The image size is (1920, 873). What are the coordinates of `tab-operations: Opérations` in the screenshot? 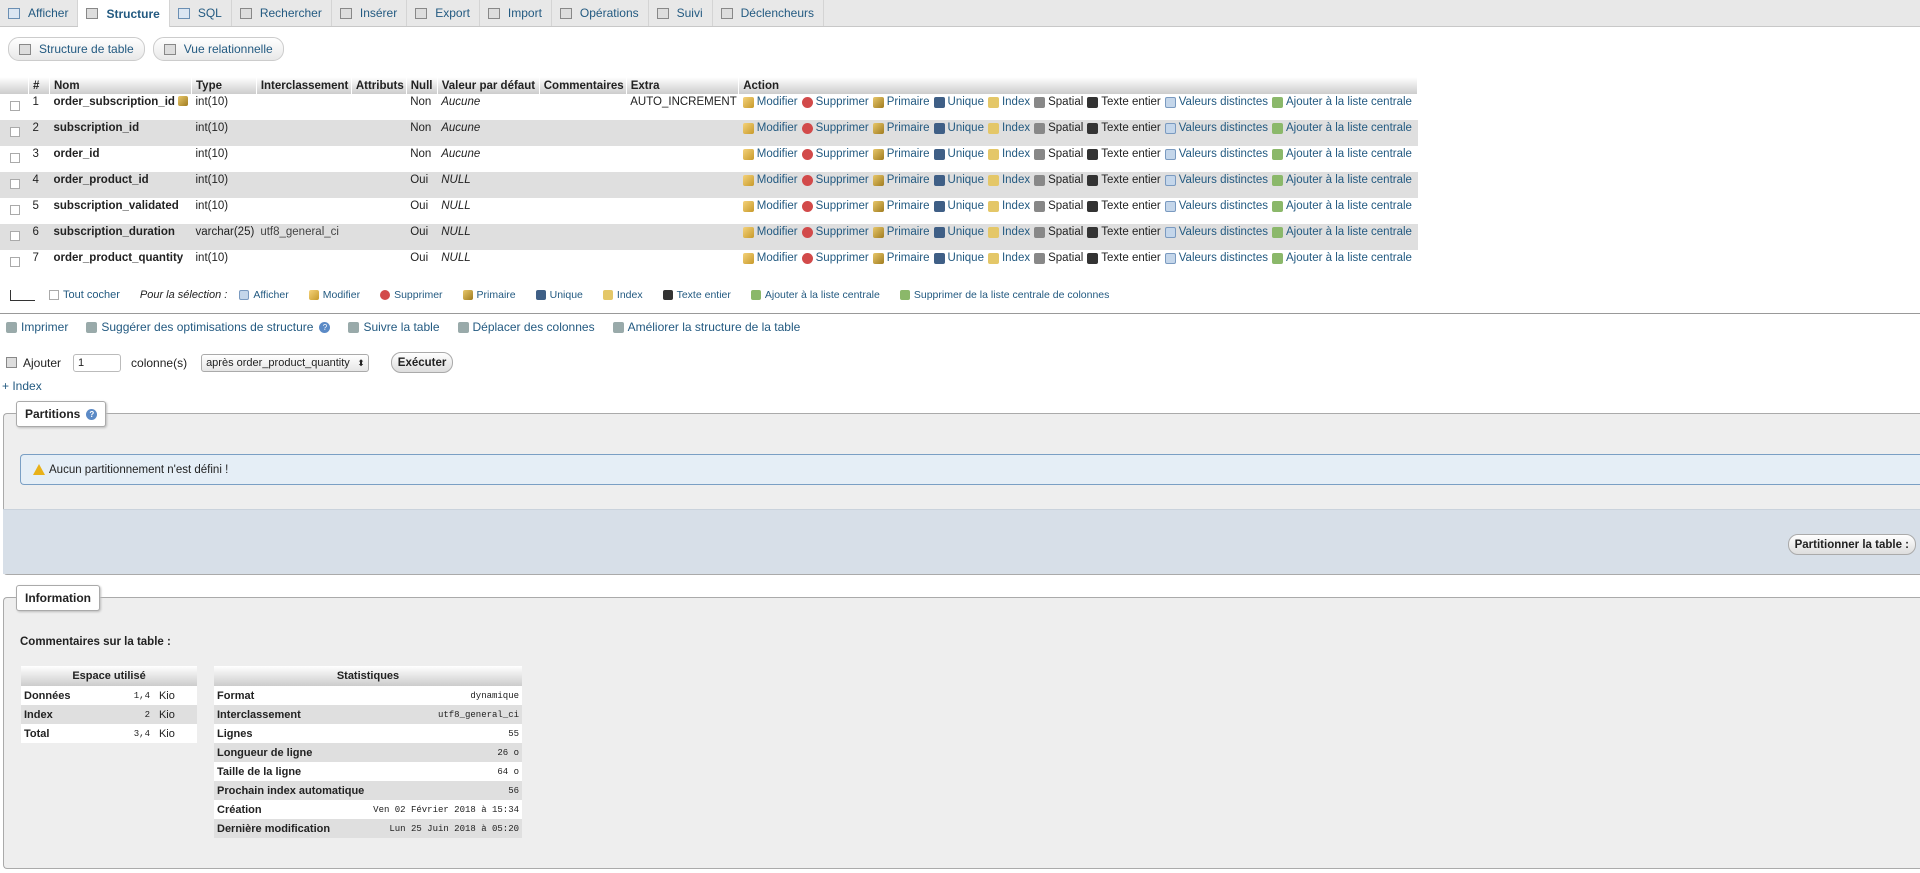 It's located at (600, 13).